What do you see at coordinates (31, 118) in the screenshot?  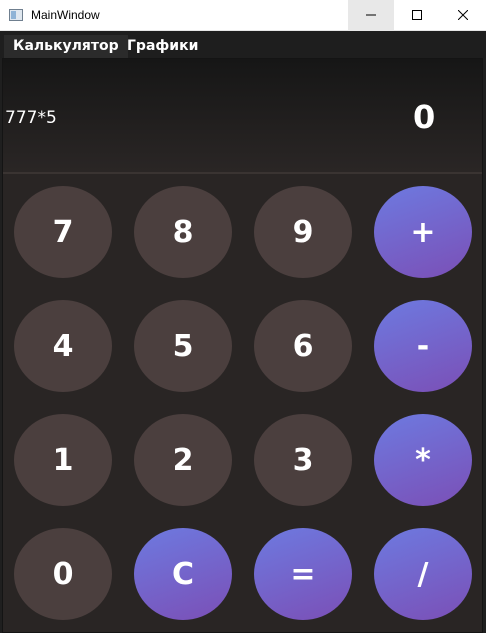 I see `expression-text: 777*5` at bounding box center [31, 118].